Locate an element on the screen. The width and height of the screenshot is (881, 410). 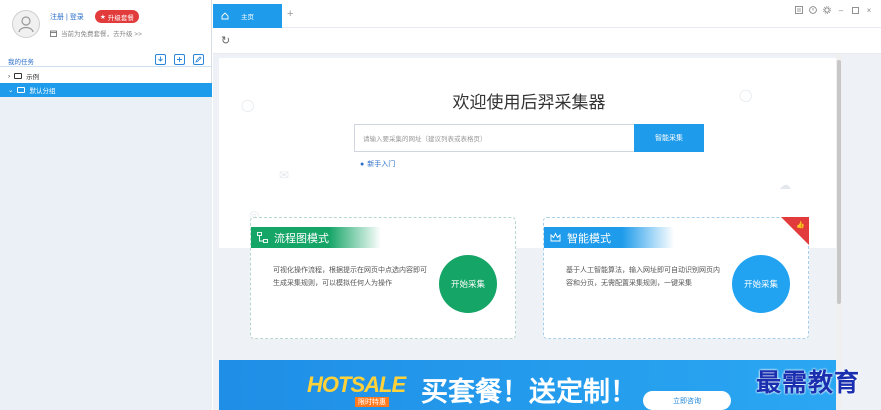
upgrade-label: 升级套餐 is located at coordinates (120, 18).